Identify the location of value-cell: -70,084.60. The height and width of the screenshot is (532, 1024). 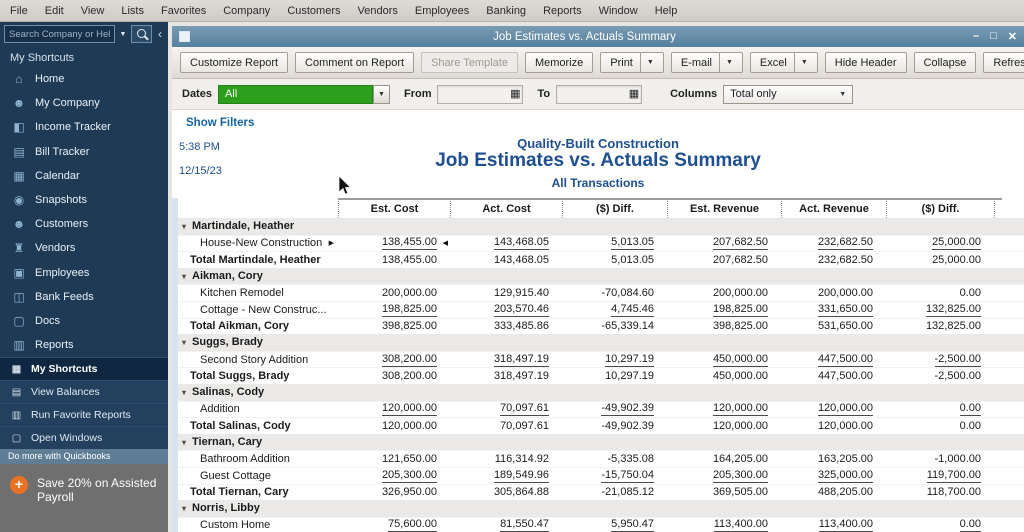
(614, 293).